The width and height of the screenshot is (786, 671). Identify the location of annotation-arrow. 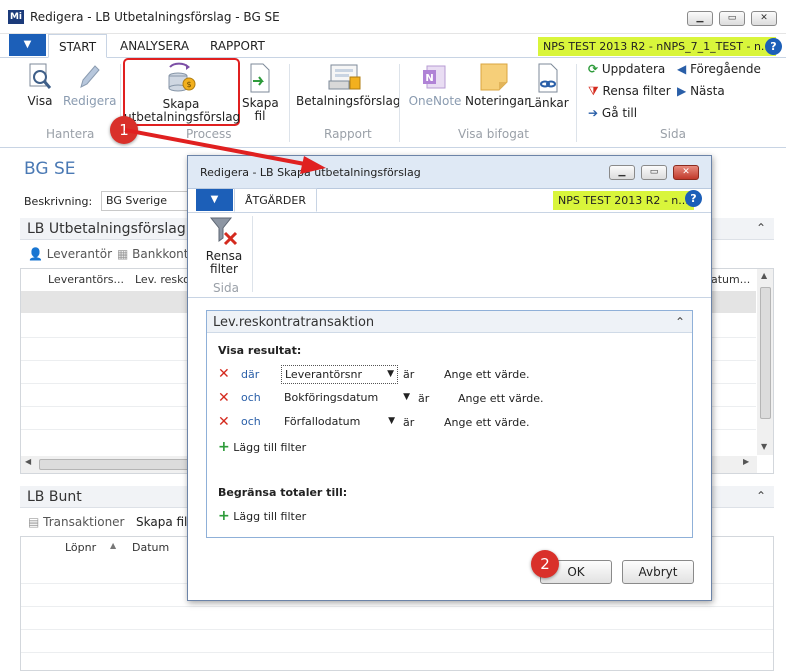
(225, 151).